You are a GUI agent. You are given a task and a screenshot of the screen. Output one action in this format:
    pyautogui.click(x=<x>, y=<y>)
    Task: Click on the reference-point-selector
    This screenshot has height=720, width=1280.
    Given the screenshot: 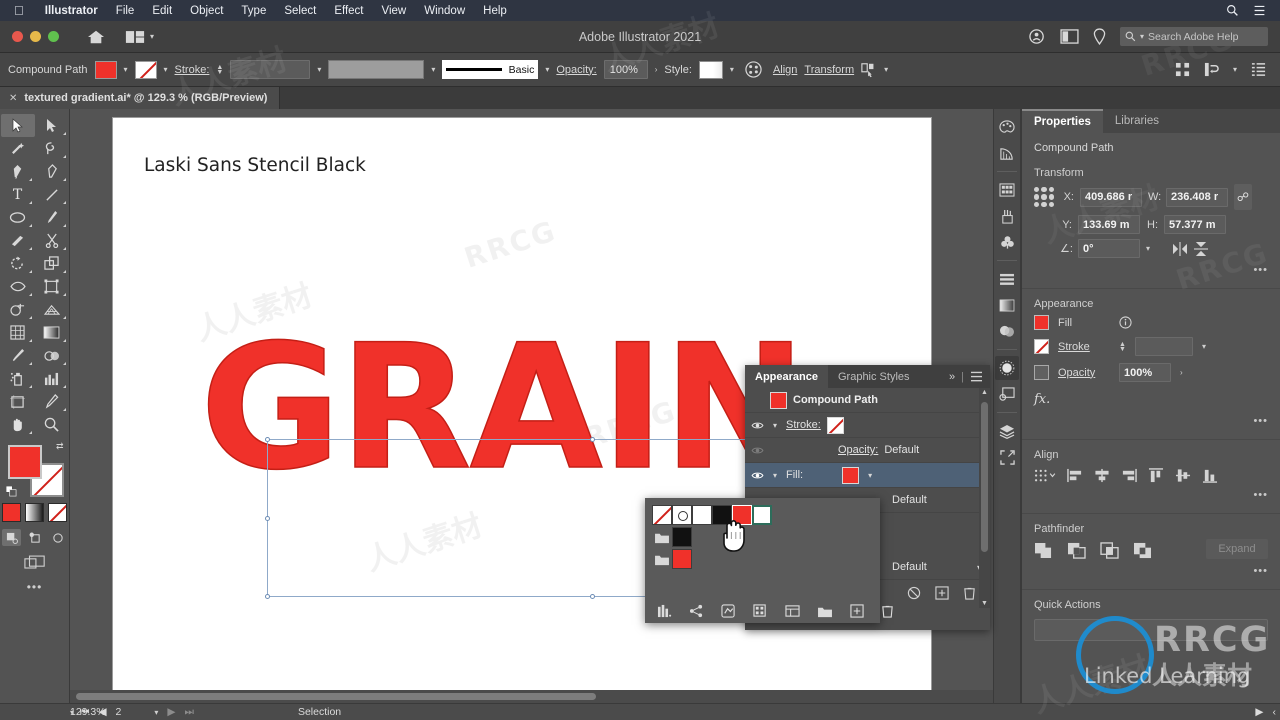 What is the action you would take?
    pyautogui.click(x=1044, y=197)
    